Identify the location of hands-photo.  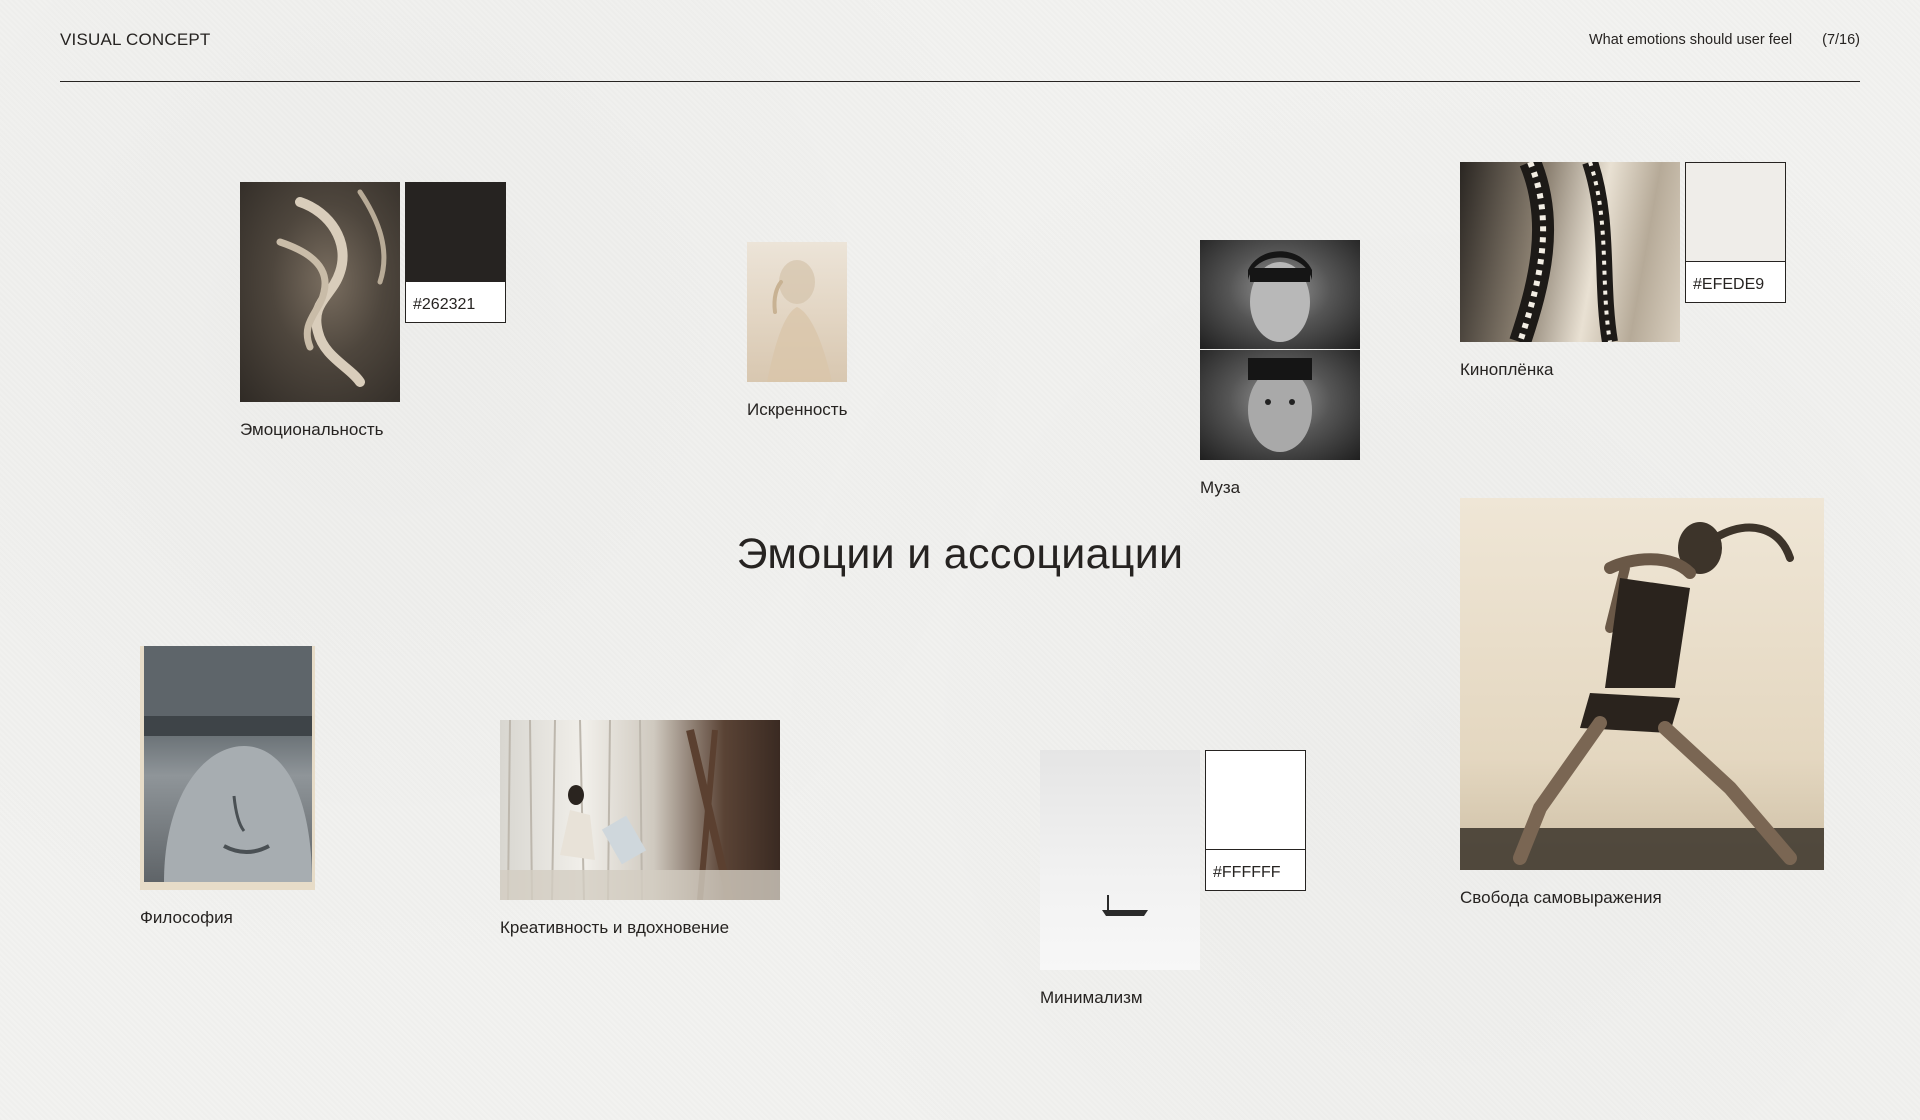
(320, 292).